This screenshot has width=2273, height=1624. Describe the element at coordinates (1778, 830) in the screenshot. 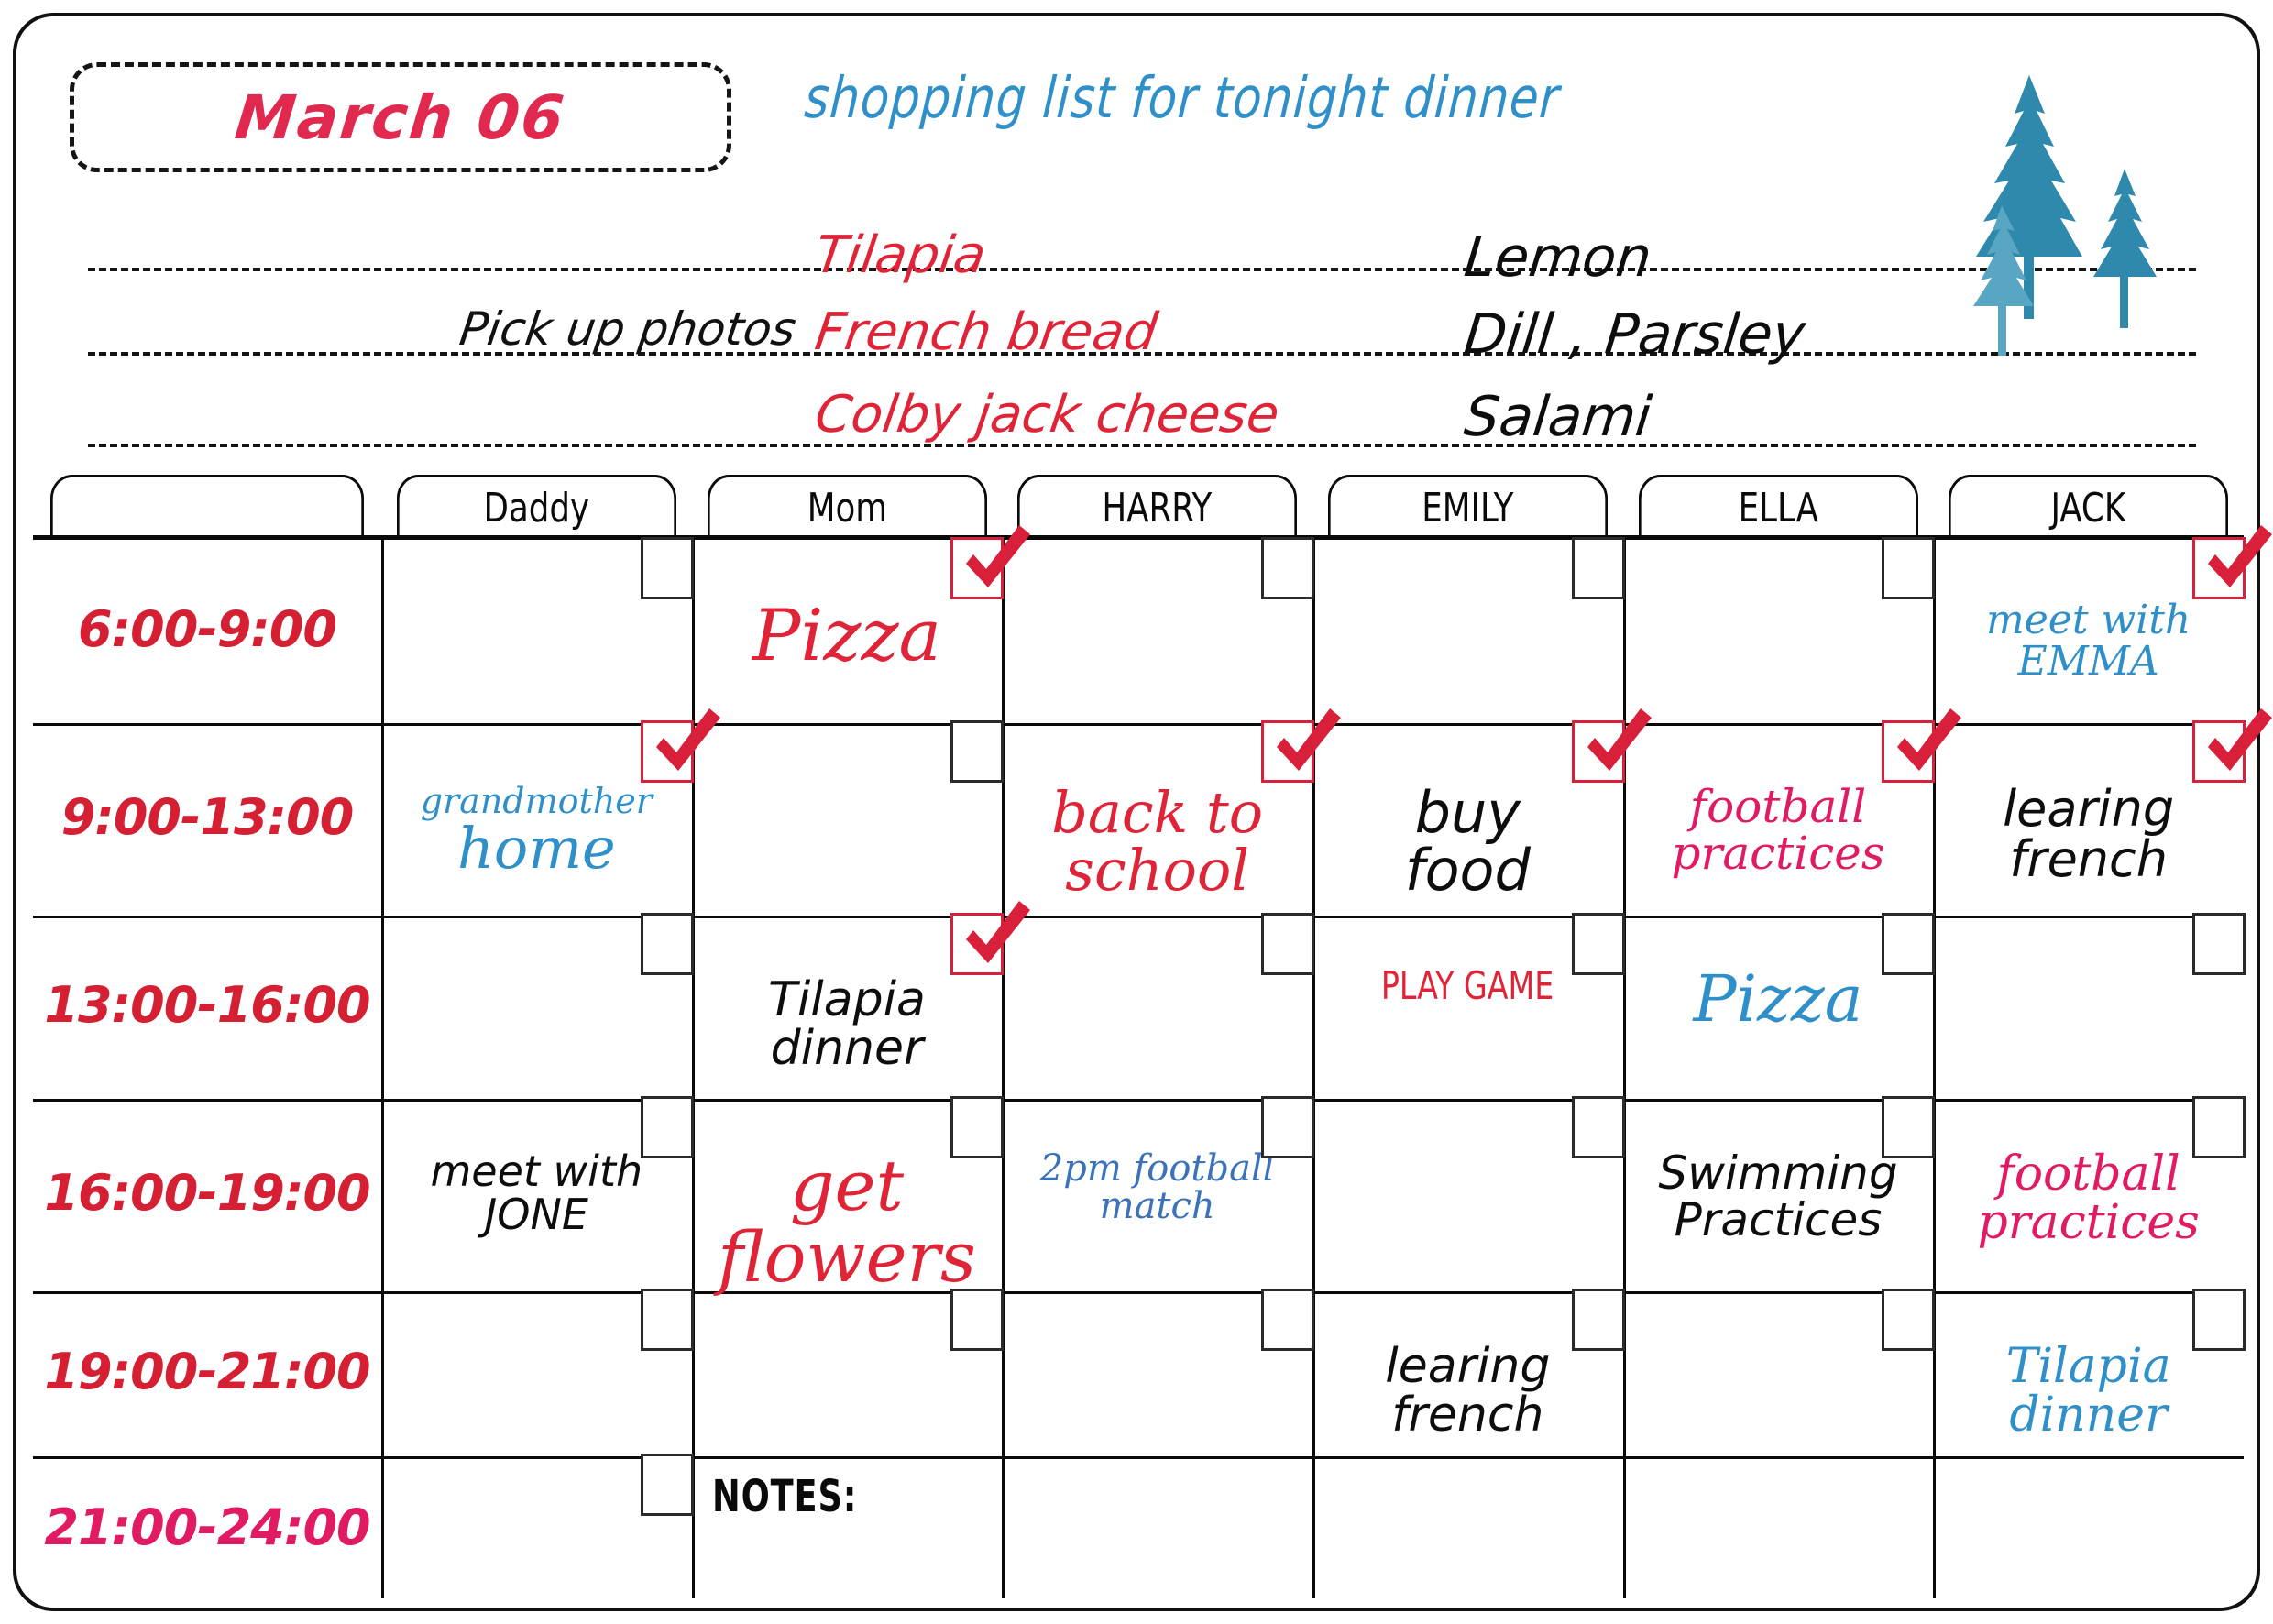

I see `cell-entry-text: football practices` at that location.